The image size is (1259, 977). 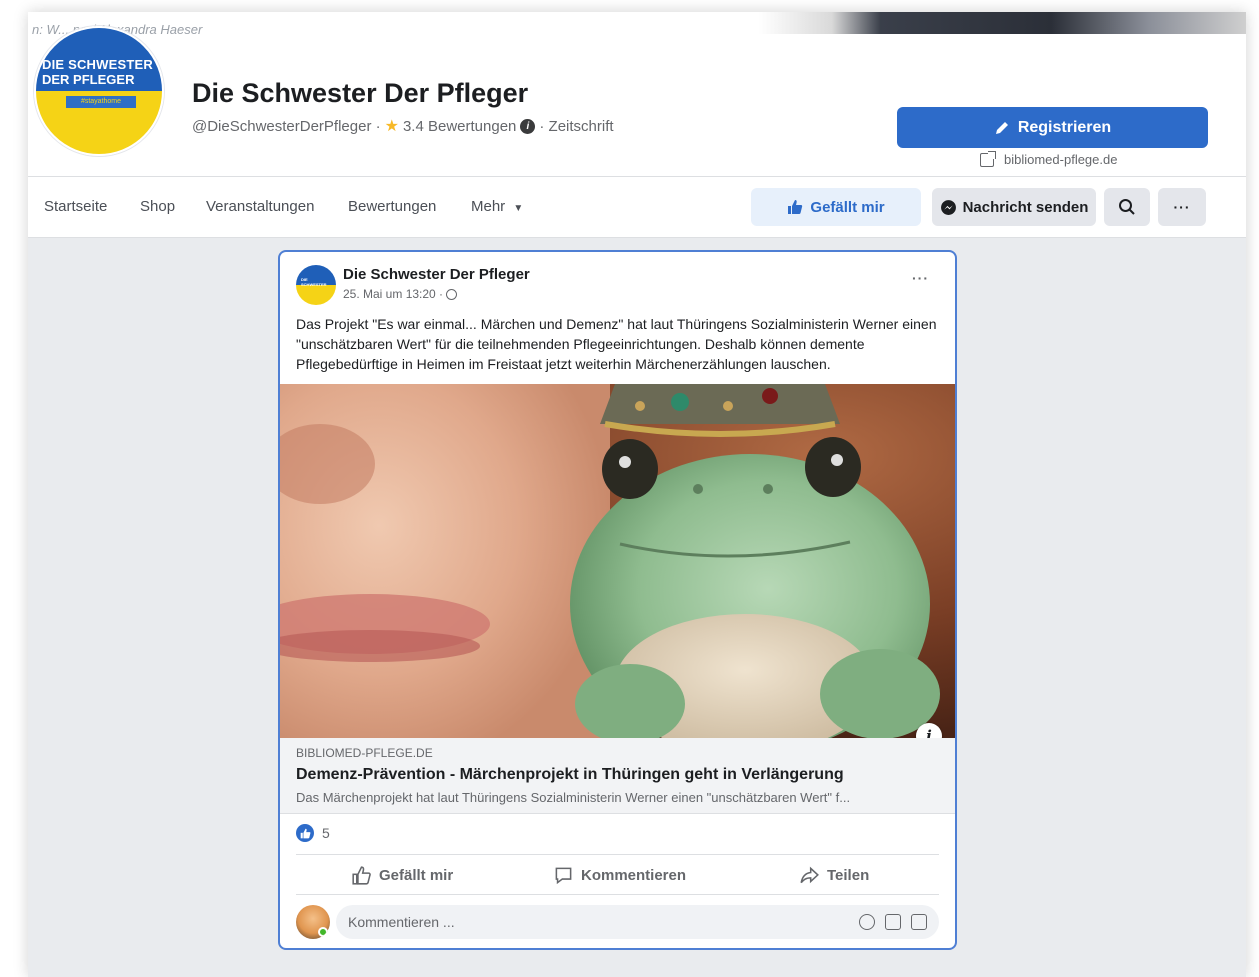 What do you see at coordinates (919, 922) in the screenshot?
I see `sticker-icon` at bounding box center [919, 922].